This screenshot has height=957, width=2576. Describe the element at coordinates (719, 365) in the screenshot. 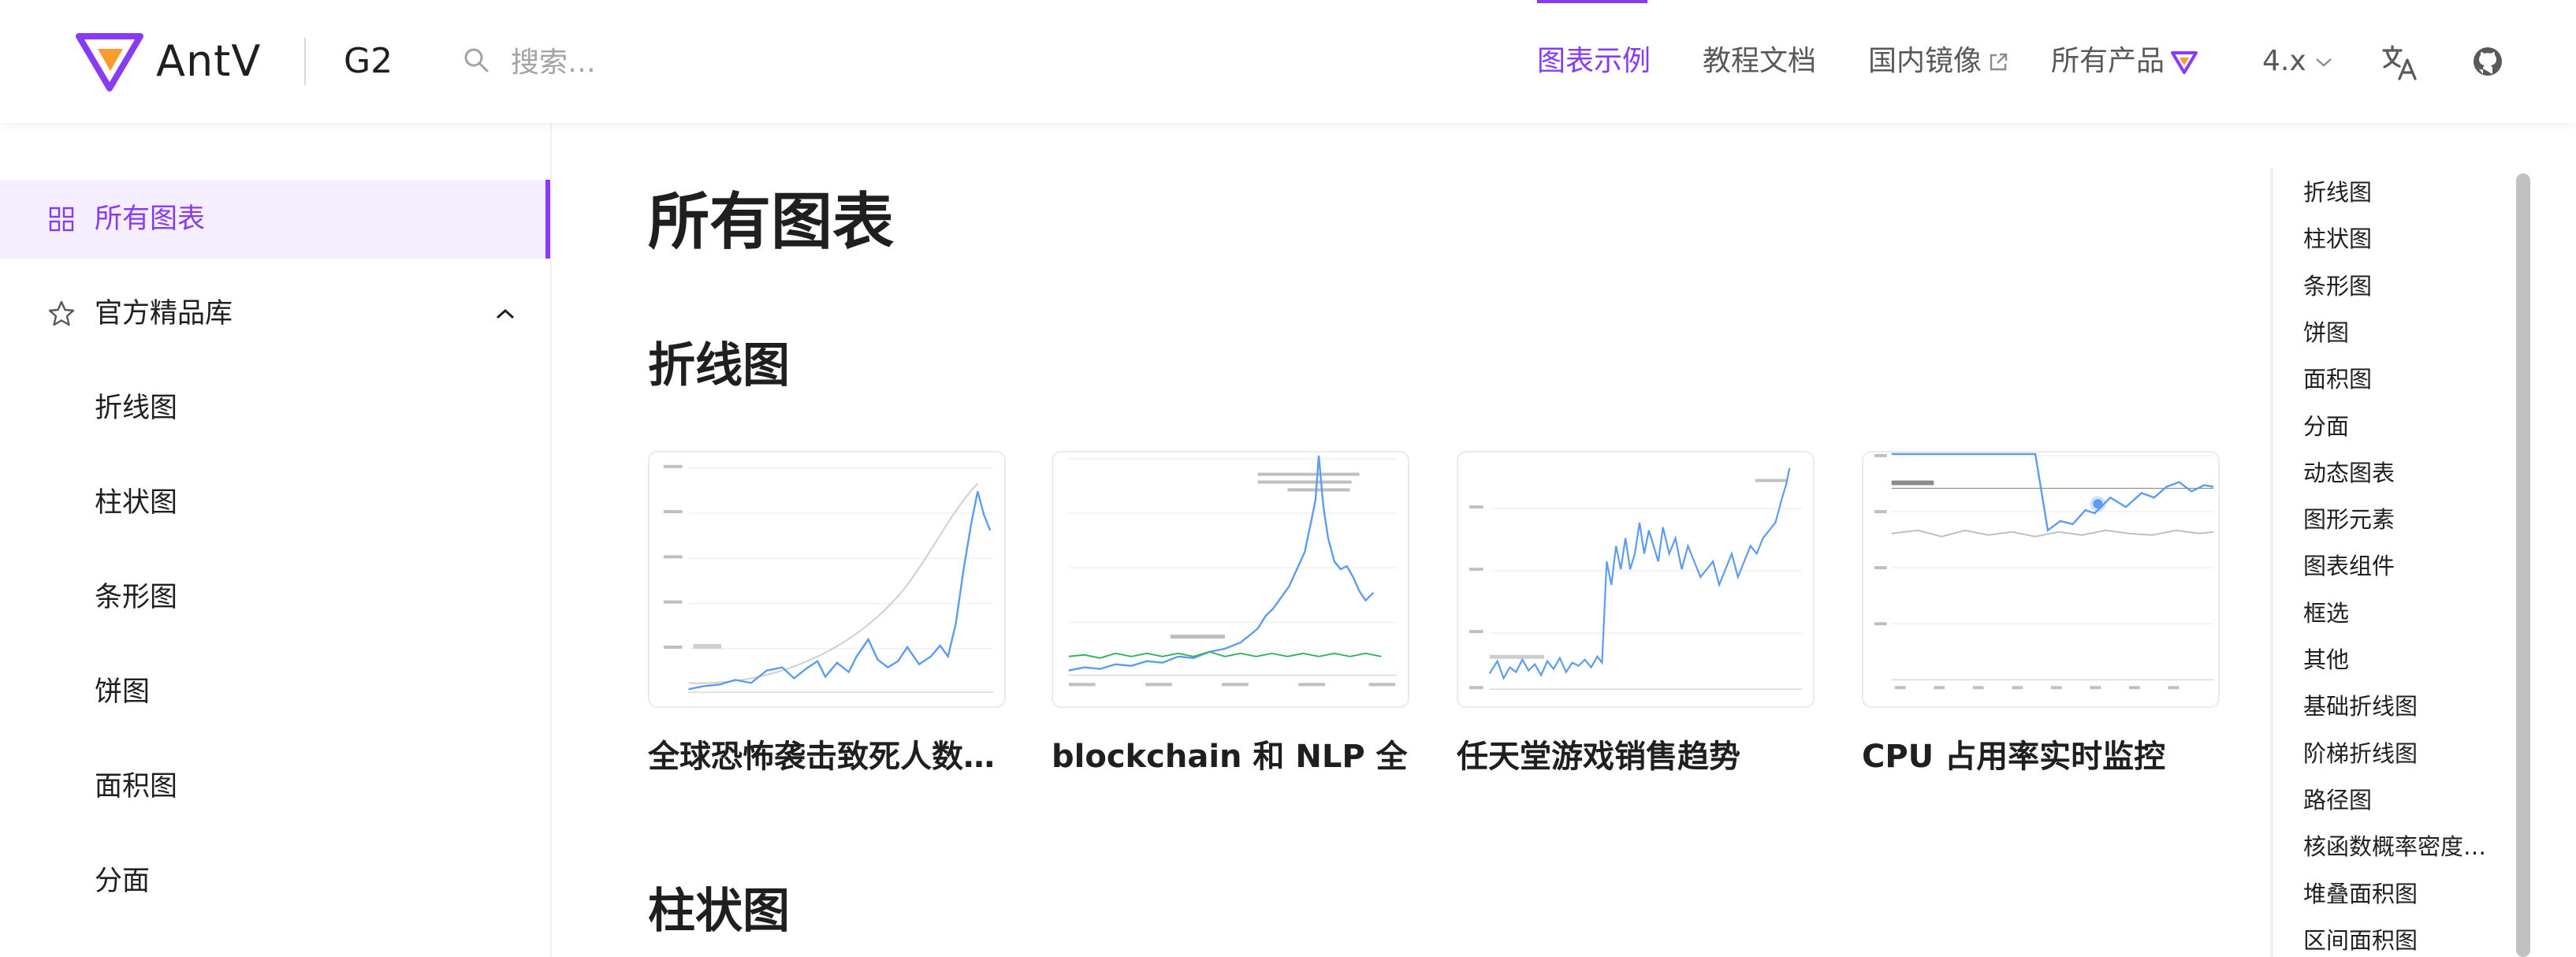

I see `section-title-line: 折线图` at that location.